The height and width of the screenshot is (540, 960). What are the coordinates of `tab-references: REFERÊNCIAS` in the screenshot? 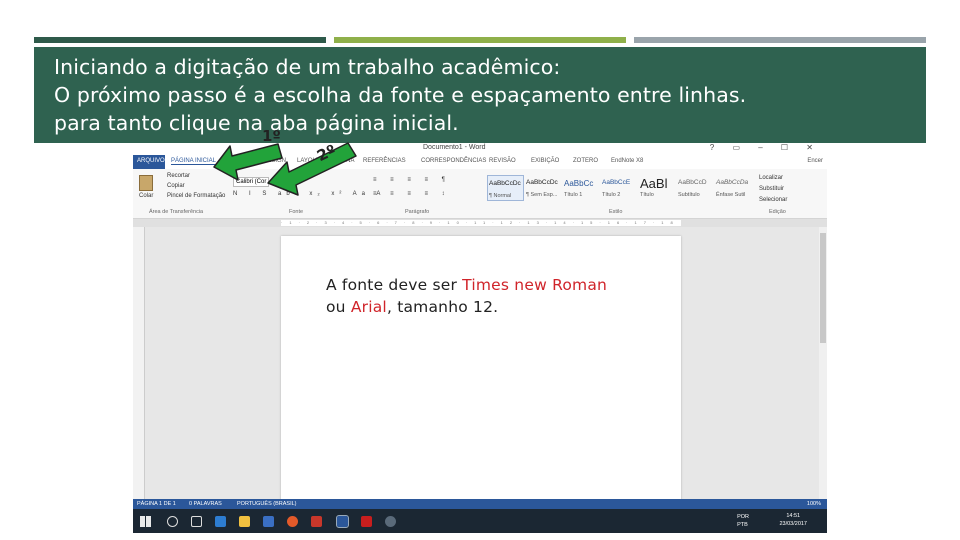 It's located at (384, 161).